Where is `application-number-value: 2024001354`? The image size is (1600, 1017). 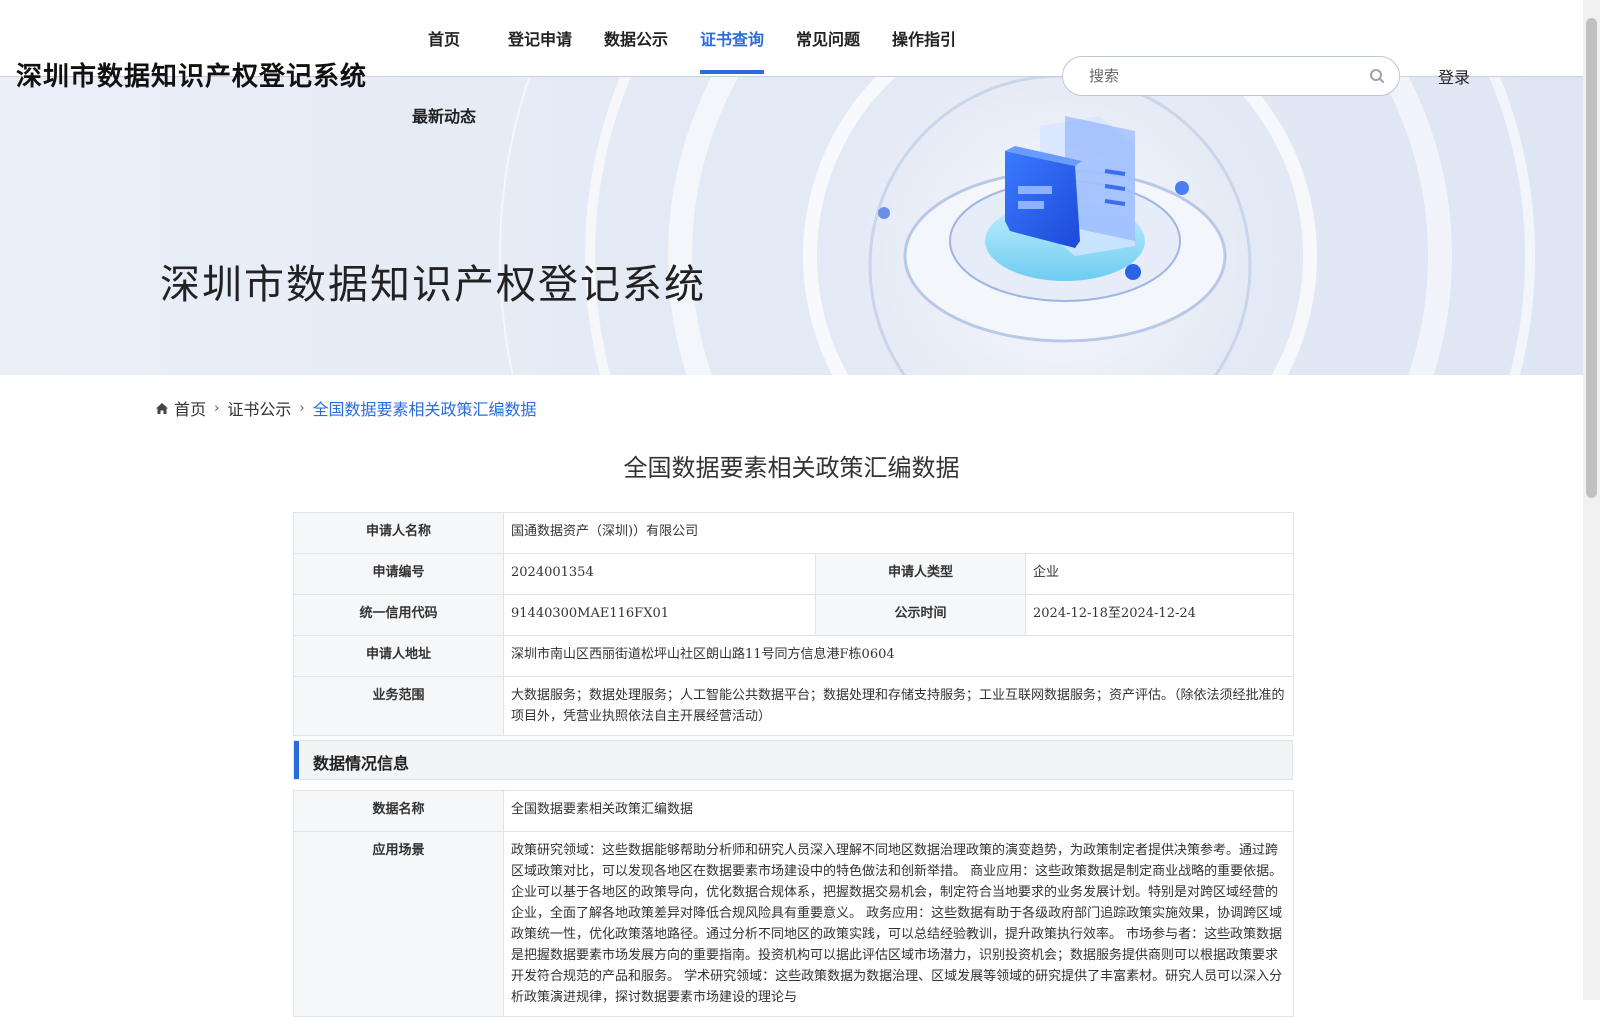
application-number-value: 2024001354 is located at coordinates (659, 574).